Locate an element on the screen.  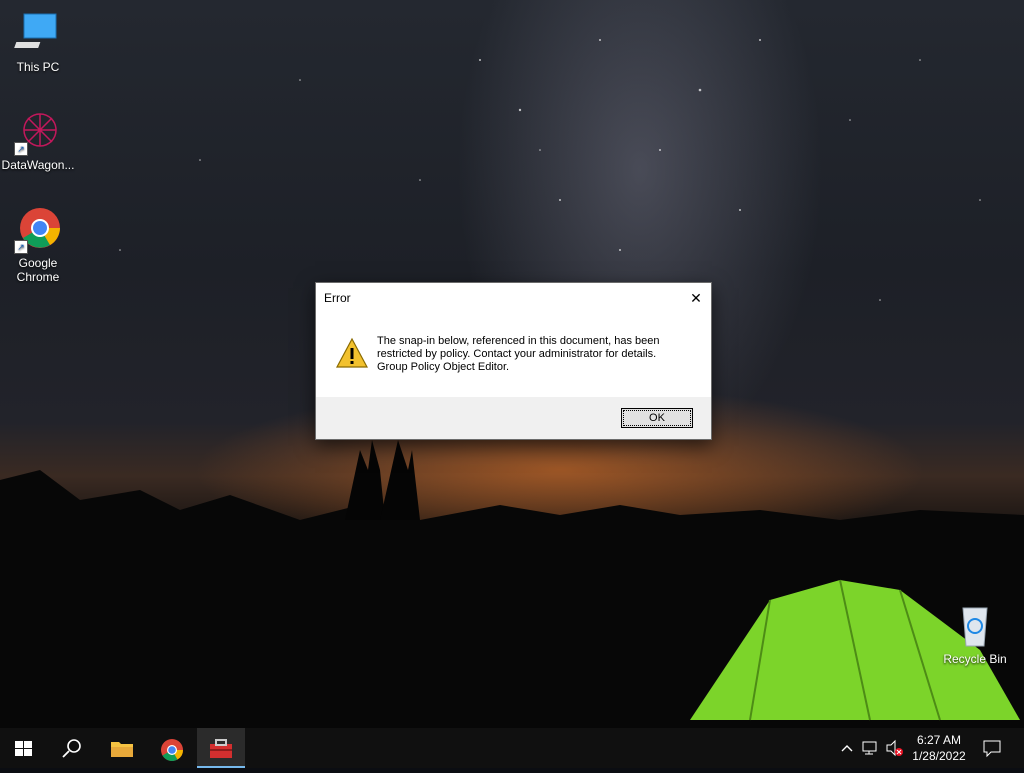
dialog-title: Error is located at coordinates (337, 298).